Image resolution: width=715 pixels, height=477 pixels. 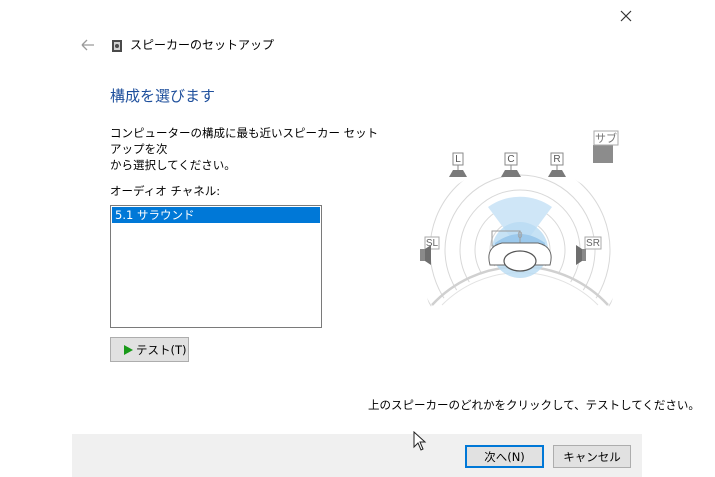 I want to click on speaker-test-hint: 上のスピーカーのどれかをクリックして、テストしてください。, so click(x=534, y=405).